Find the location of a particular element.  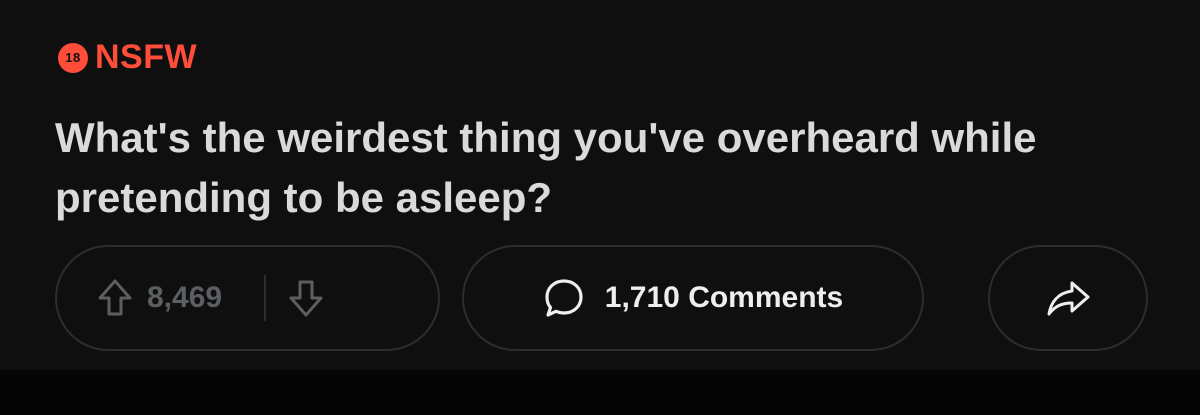

share-button is located at coordinates (1068, 298).